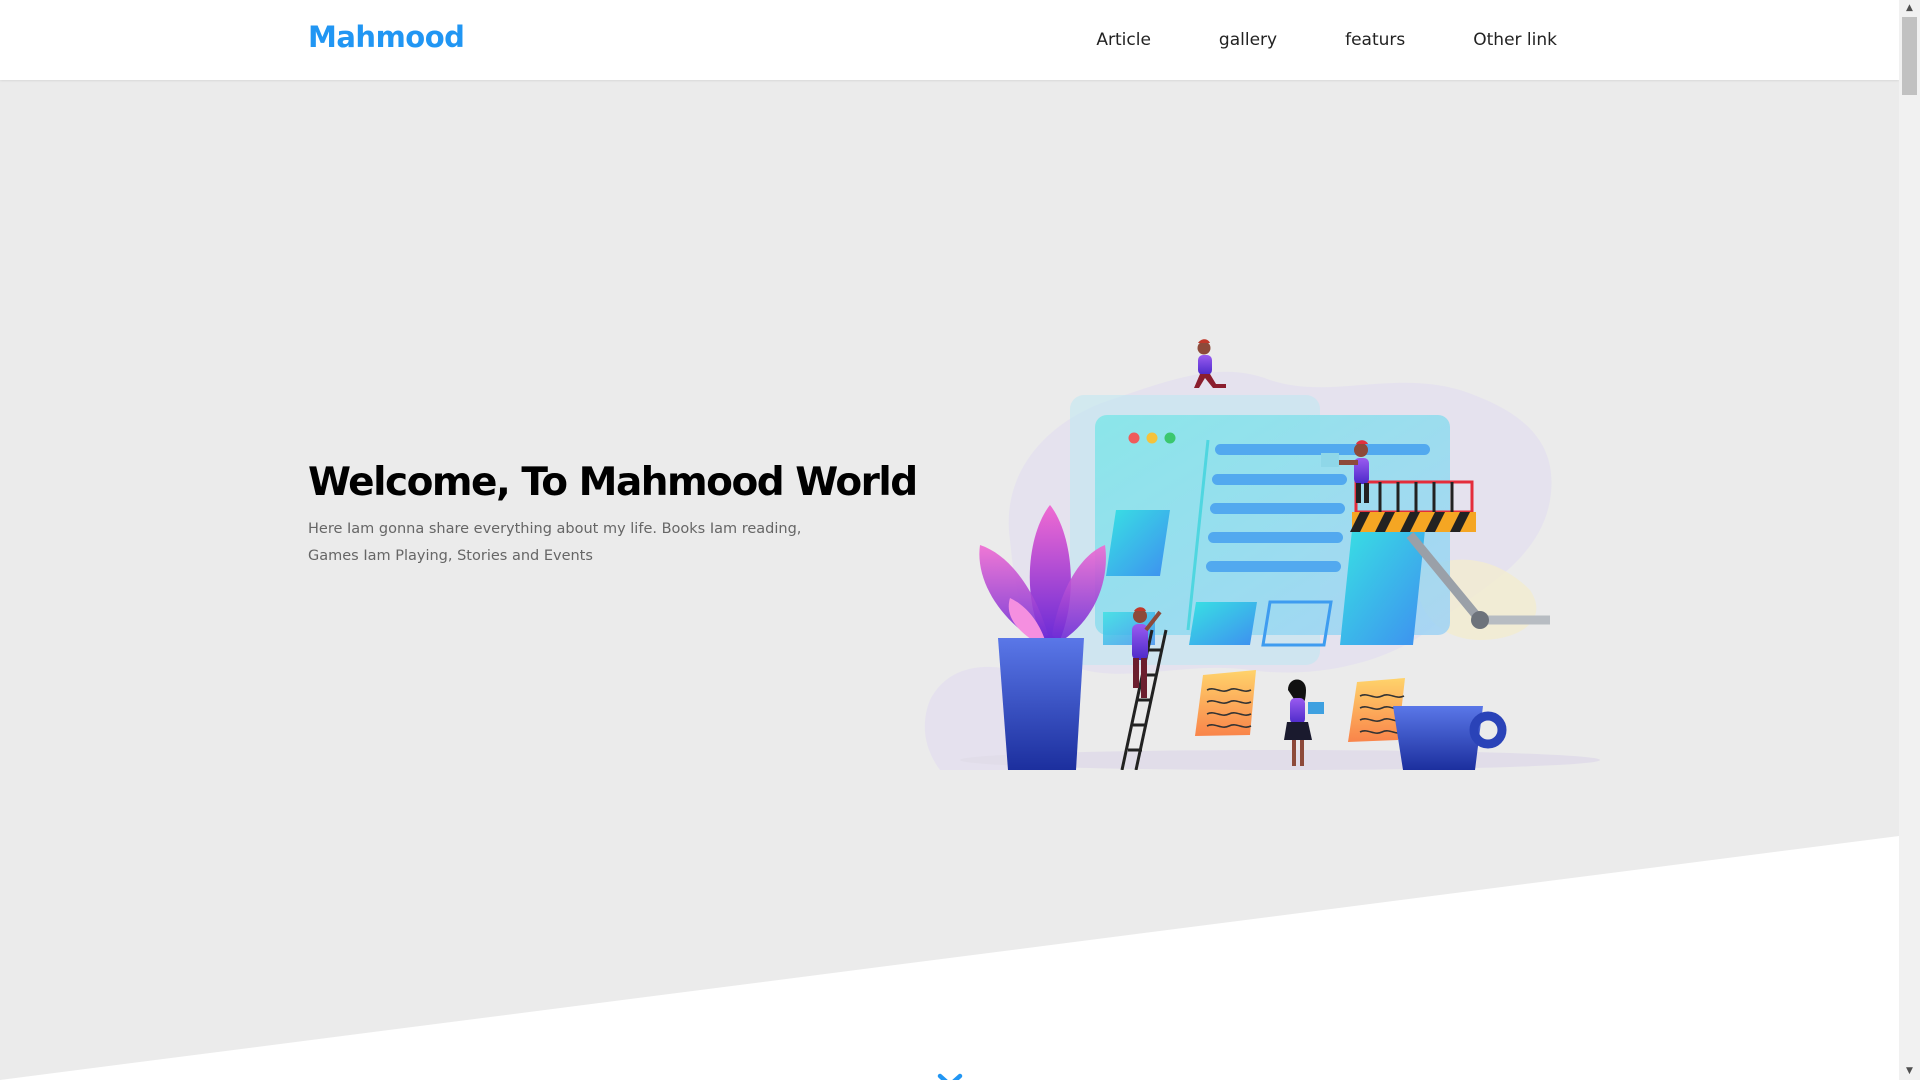 The image size is (1920, 1080). I want to click on scrollbar-thumb, so click(1909, 56).